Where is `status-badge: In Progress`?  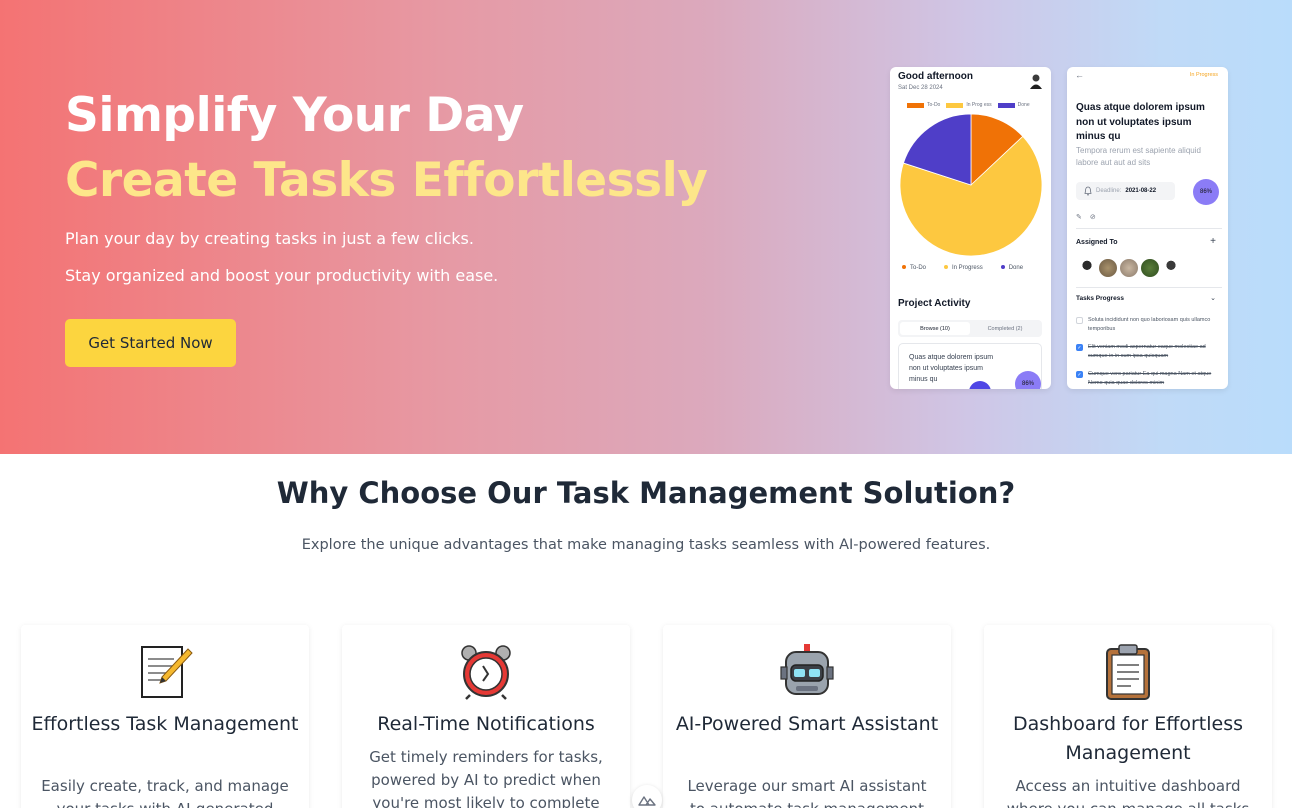 status-badge: In Progress is located at coordinates (1203, 75).